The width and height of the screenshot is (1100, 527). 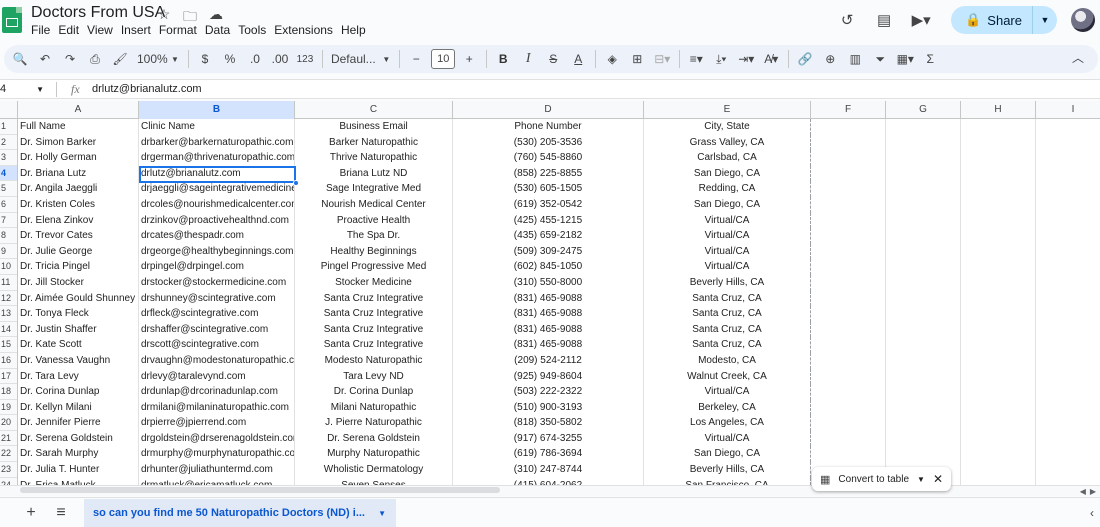 I want to click on cell-d: (209) 524-2112, so click(x=548, y=360).